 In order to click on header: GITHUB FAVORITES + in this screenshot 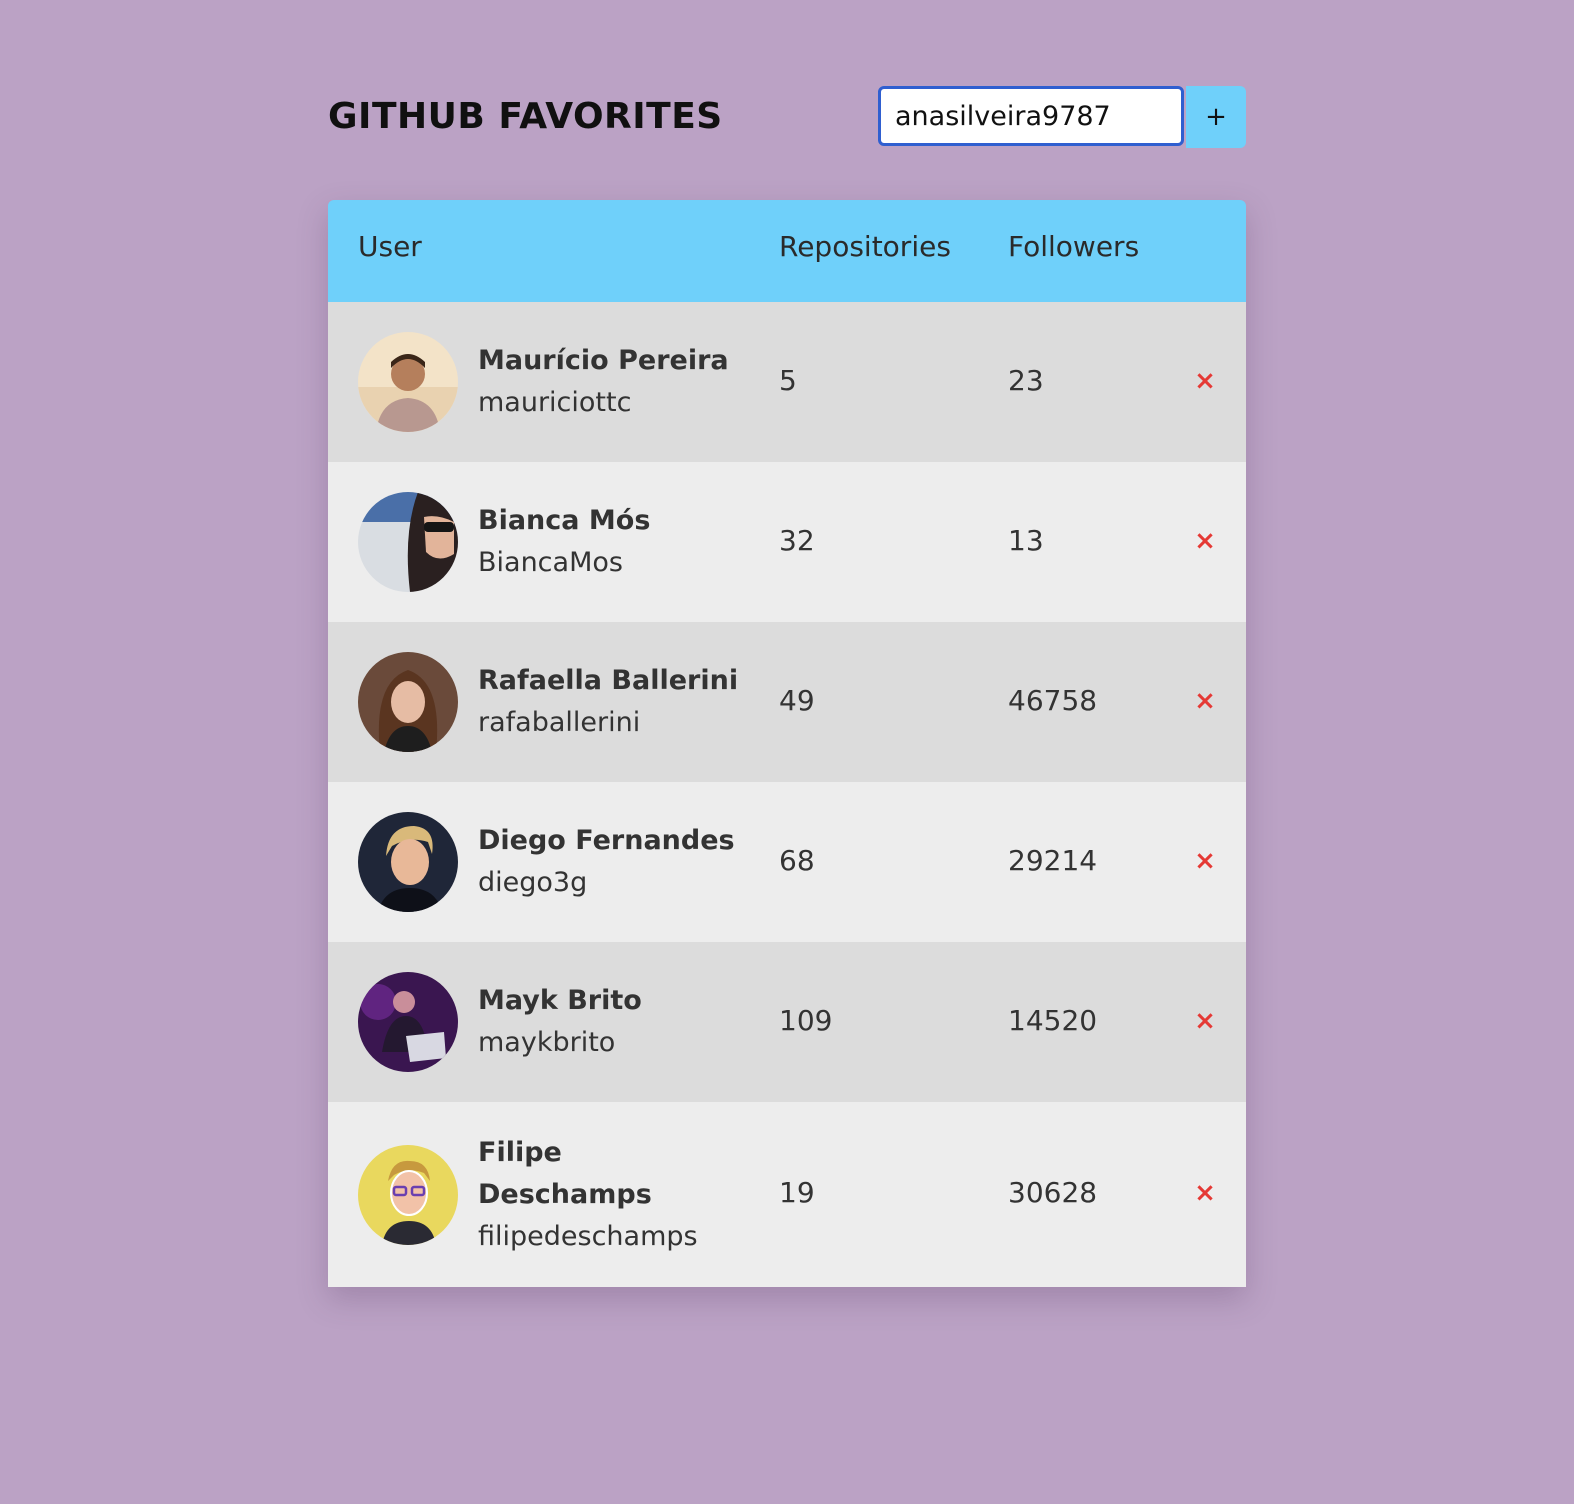, I will do `click(787, 117)`.